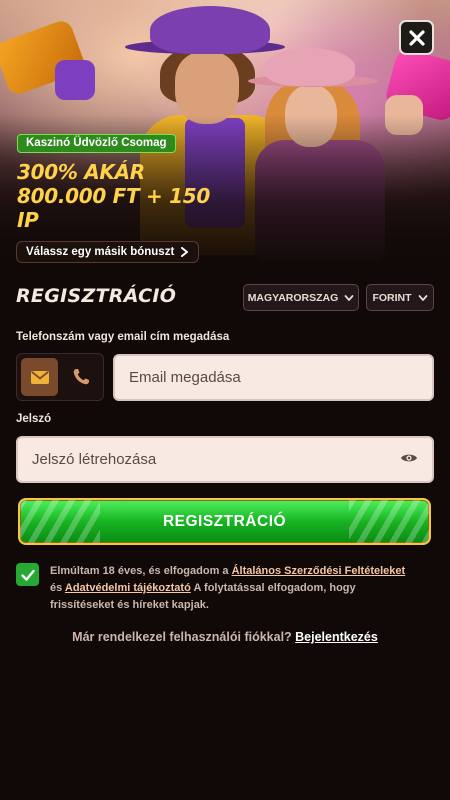 The width and height of the screenshot is (450, 800). Describe the element at coordinates (311, 116) in the screenshot. I see `cowgirl-face-illustration` at that location.